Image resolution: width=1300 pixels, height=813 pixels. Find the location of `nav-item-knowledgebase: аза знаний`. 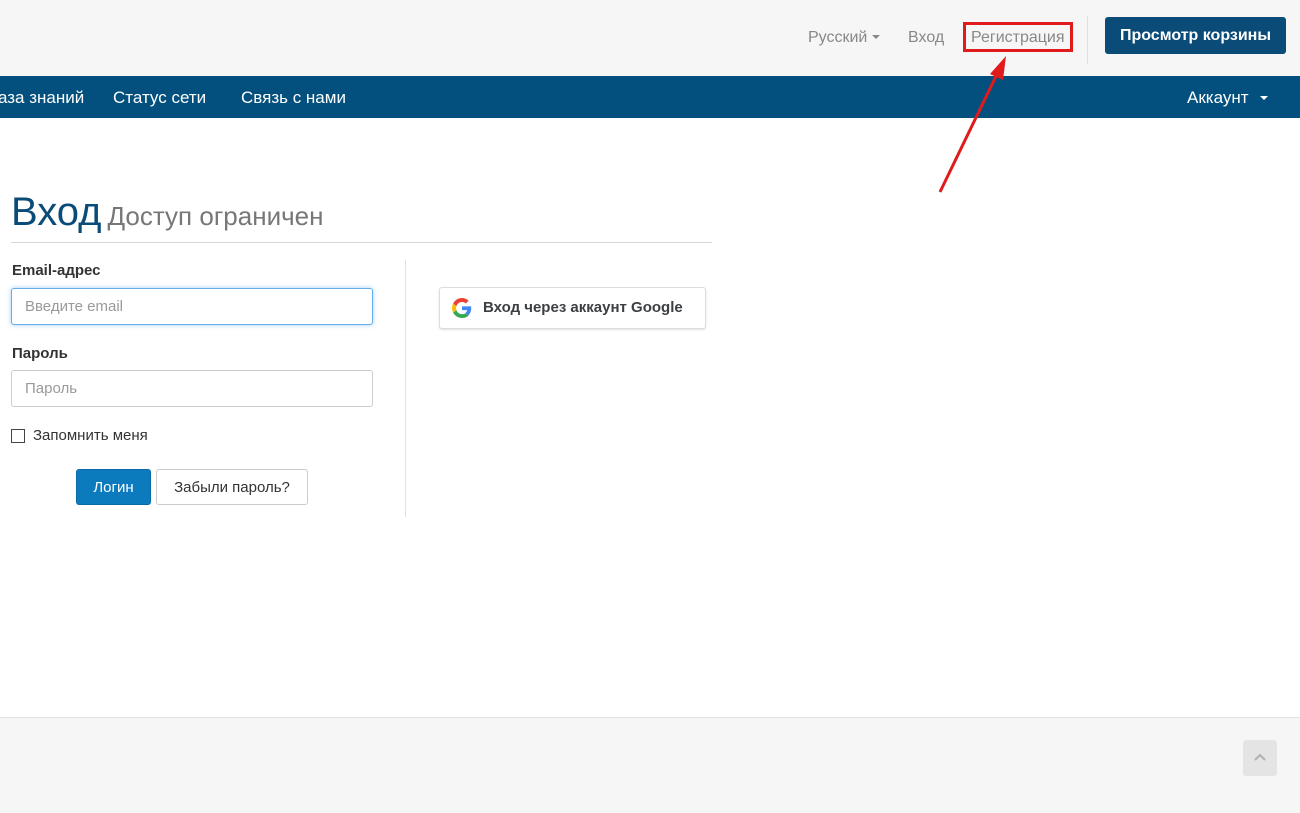

nav-item-knowledgebase: аза знаний is located at coordinates (42, 98).